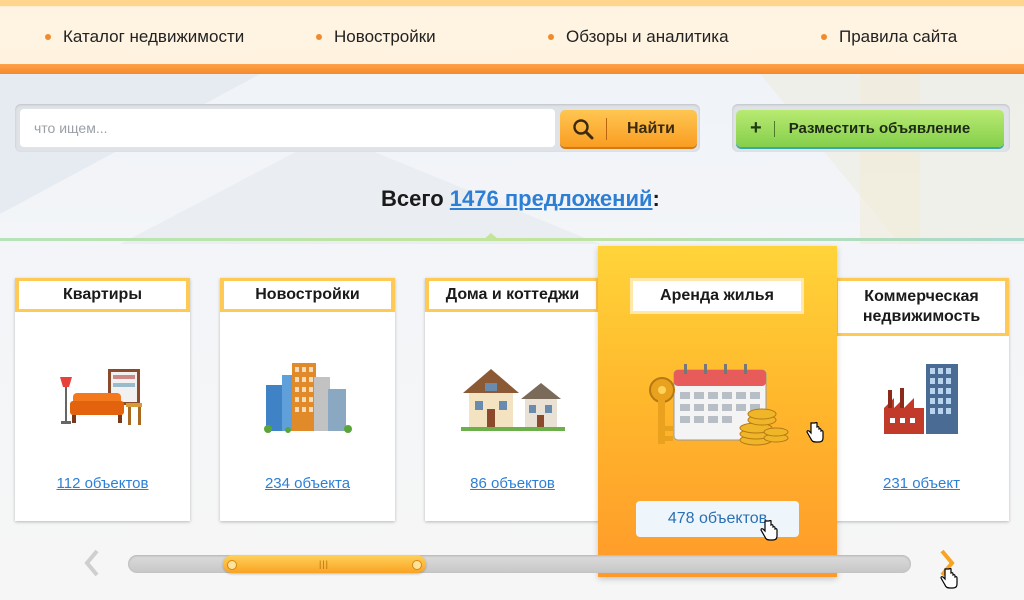 This screenshot has height=600, width=1024. What do you see at coordinates (651, 128) in the screenshot?
I see `search-button-label: Найти` at bounding box center [651, 128].